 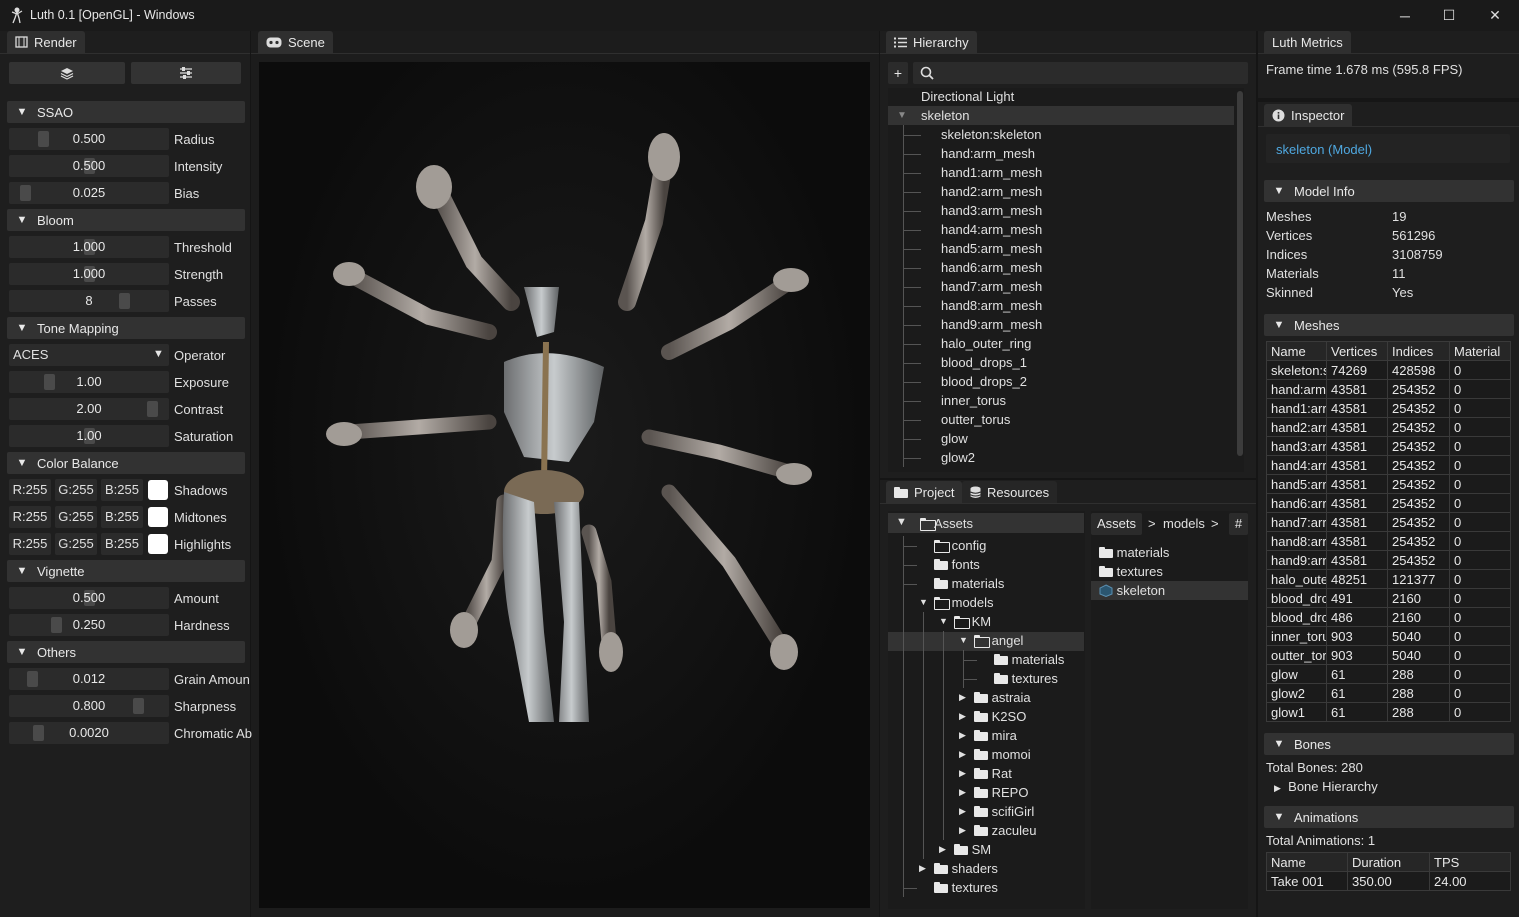 What do you see at coordinates (1010, 492) in the screenshot?
I see `tab-resources: Resources` at bounding box center [1010, 492].